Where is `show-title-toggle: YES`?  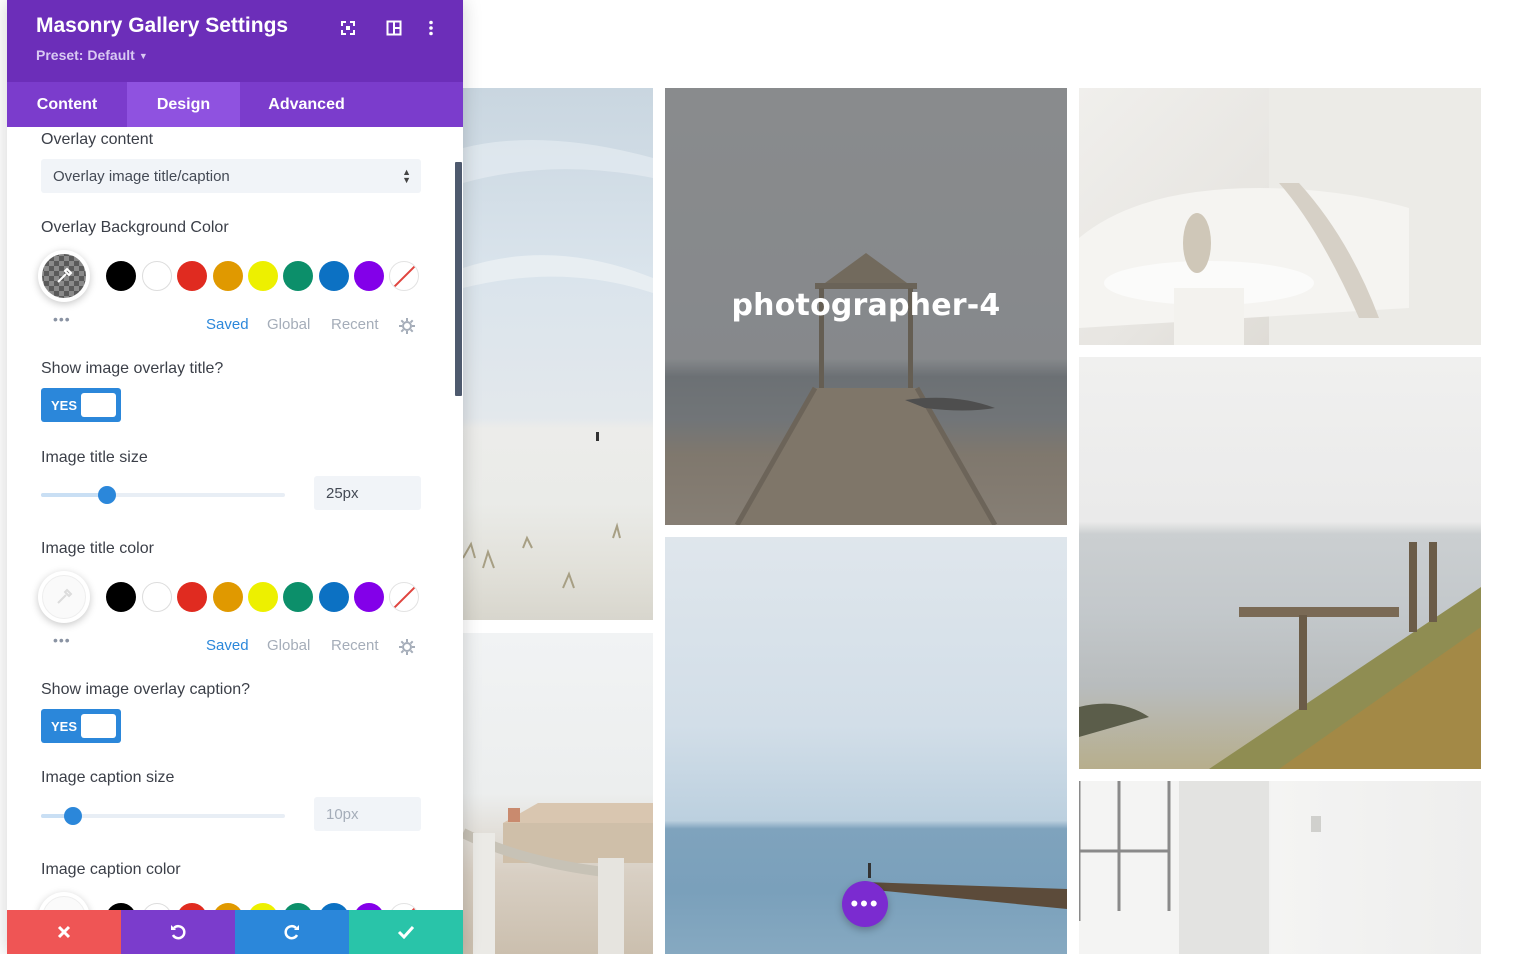
show-title-toggle: YES is located at coordinates (81, 405).